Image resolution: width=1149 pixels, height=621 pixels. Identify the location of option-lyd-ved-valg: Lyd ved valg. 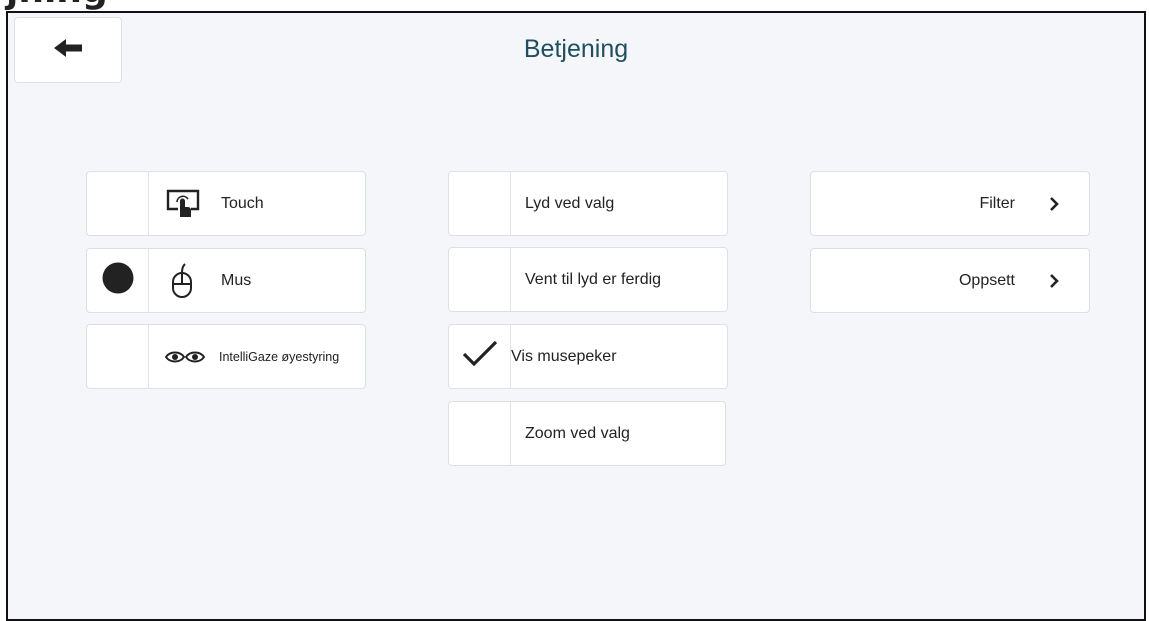
(588, 203).